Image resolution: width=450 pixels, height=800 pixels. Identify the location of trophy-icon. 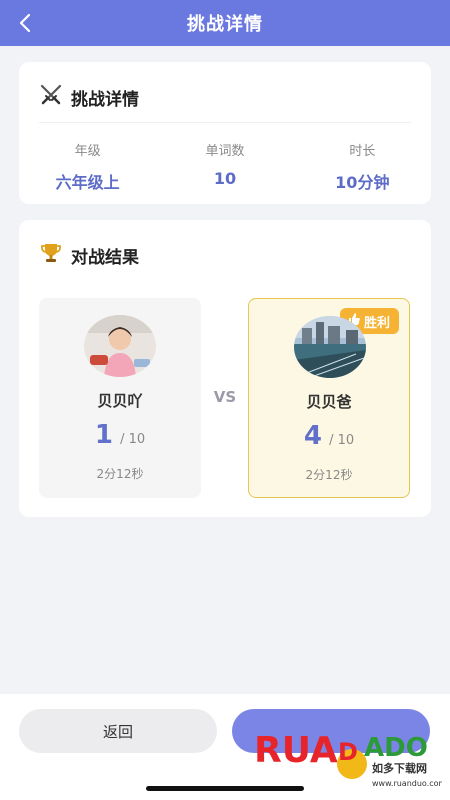
(51, 255).